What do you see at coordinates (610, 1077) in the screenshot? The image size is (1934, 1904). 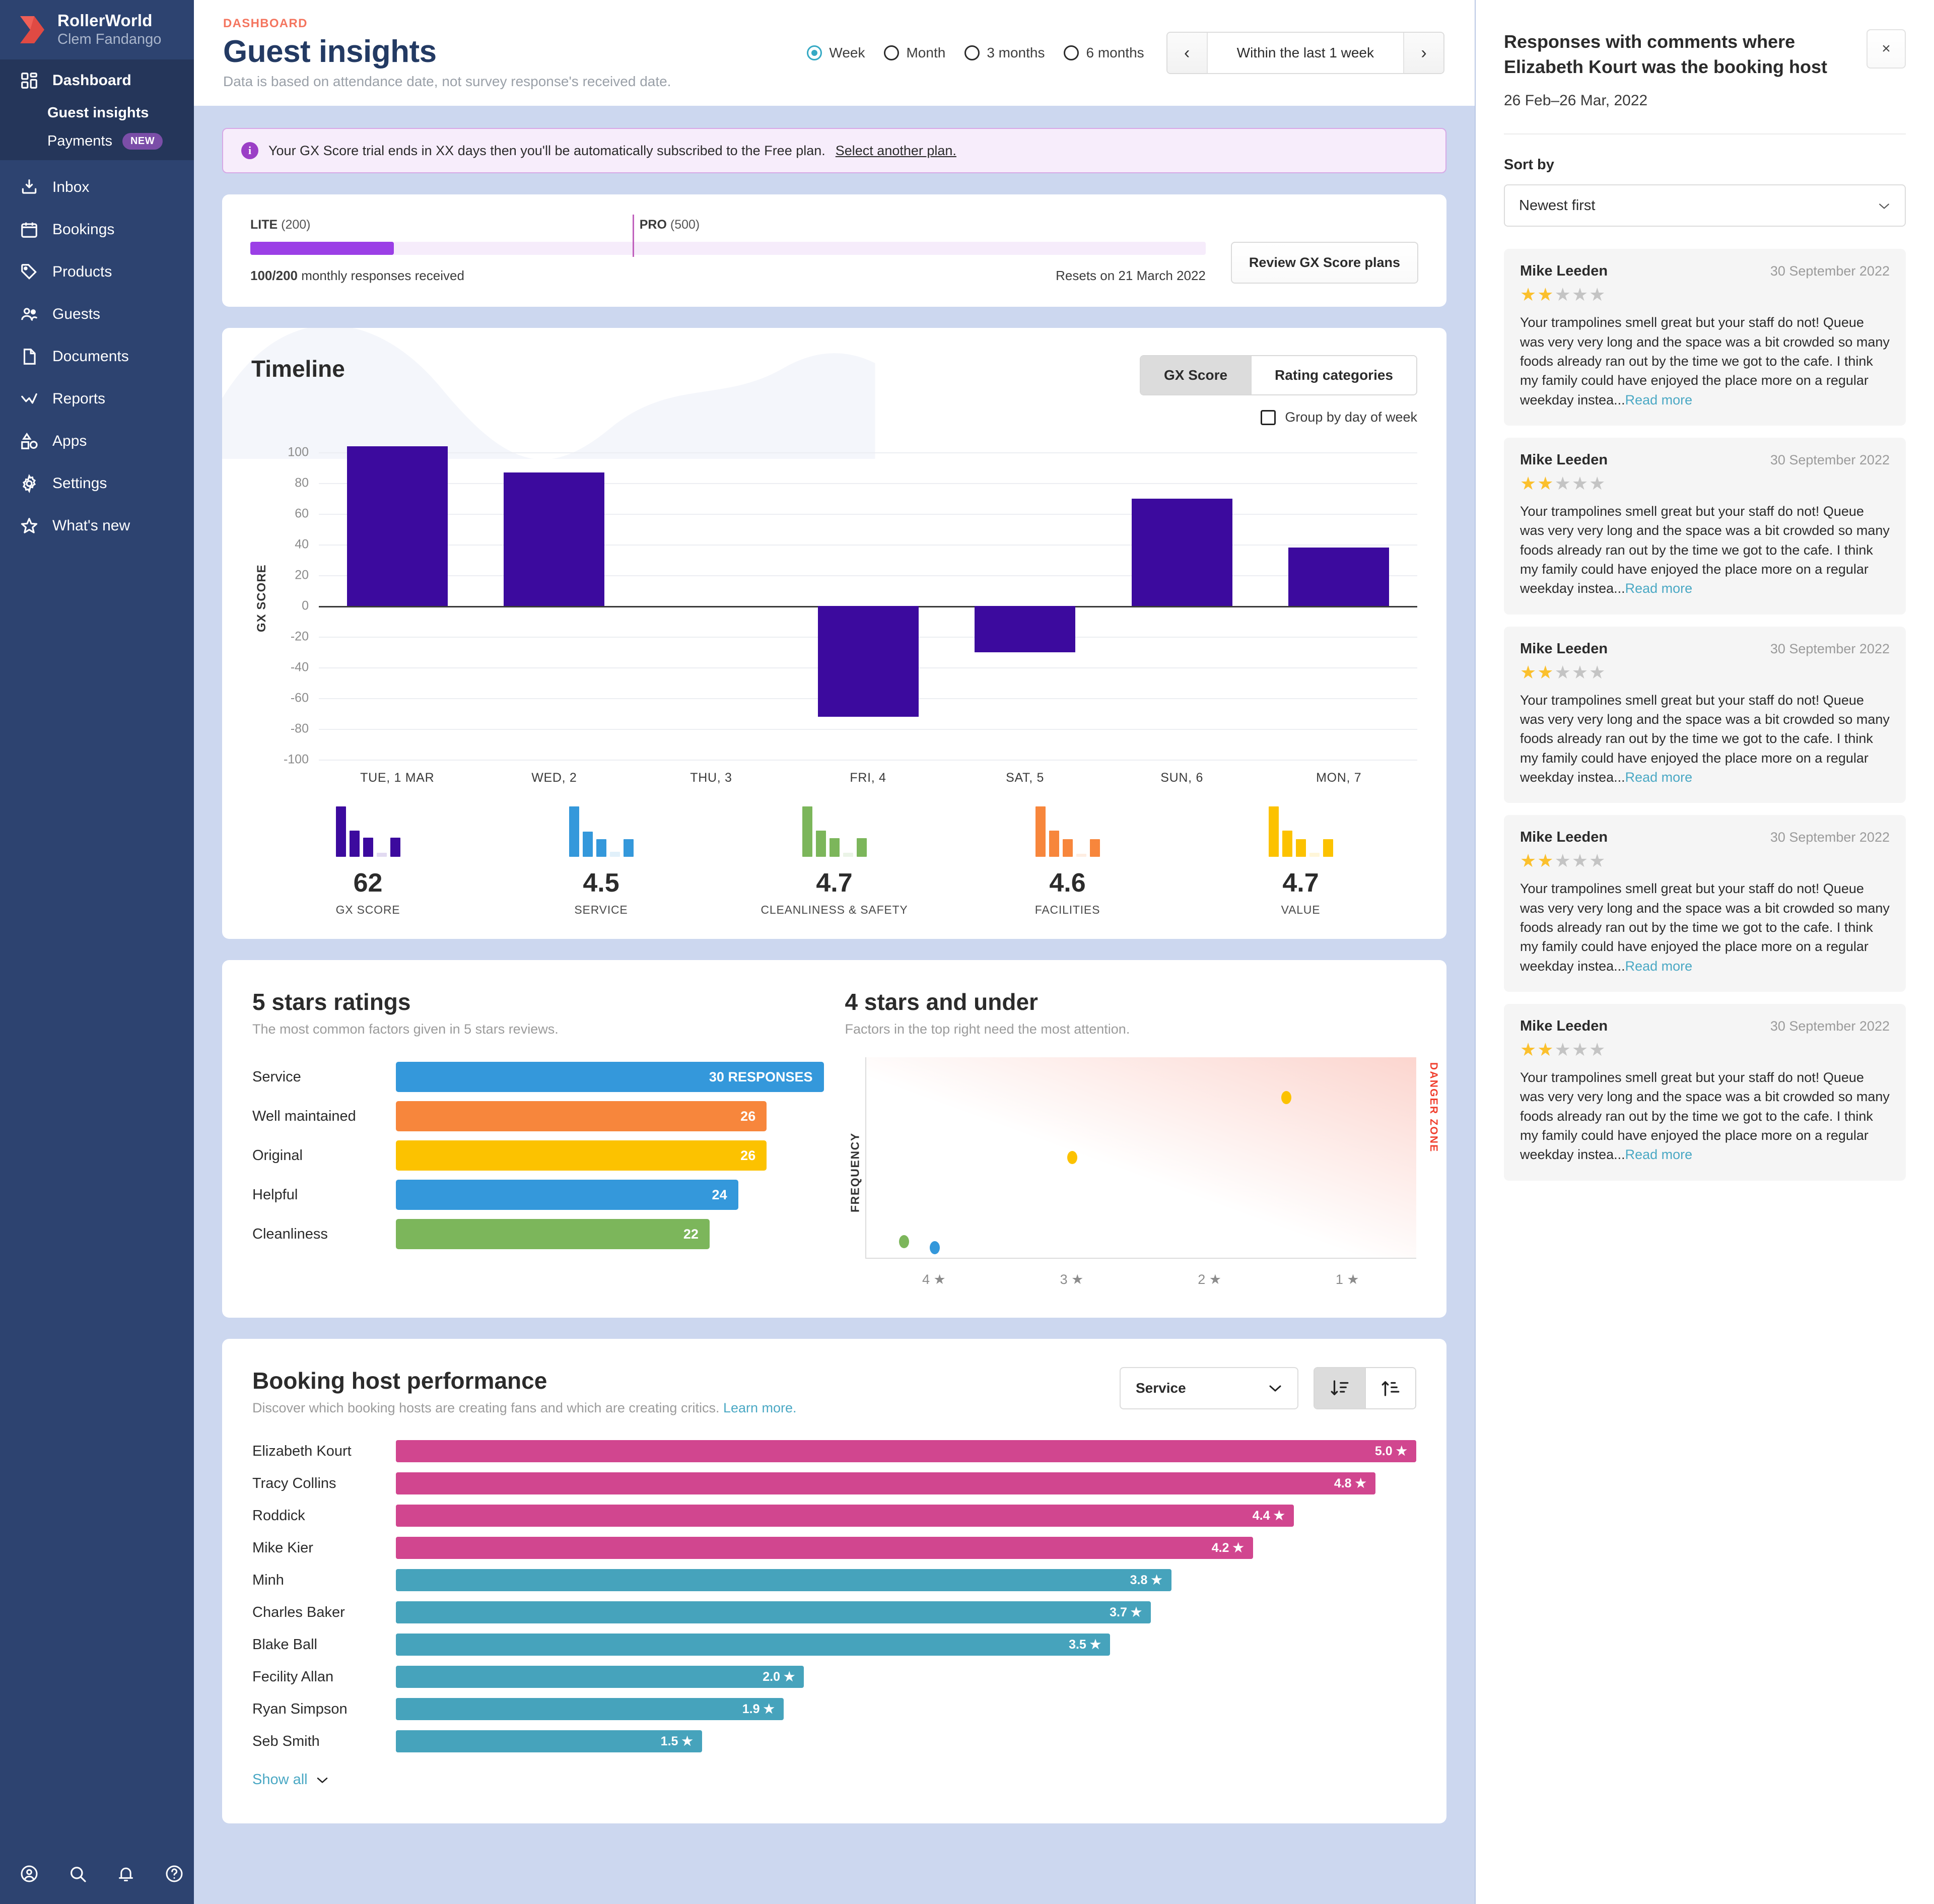 I see `rating-factor-bar: 30 RESPONSES` at bounding box center [610, 1077].